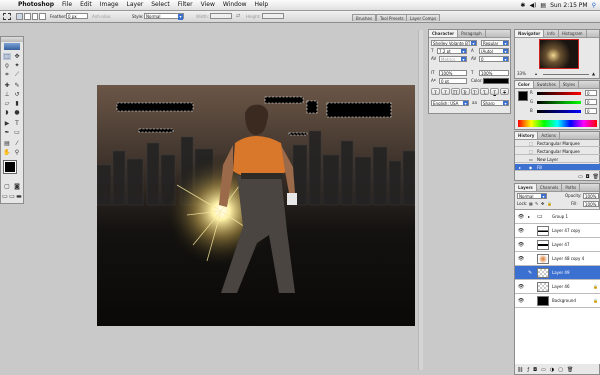 This screenshot has height=375, width=600. What do you see at coordinates (392, 17) in the screenshot?
I see `dock-tab-tool-presets: Tool Presets` at bounding box center [392, 17].